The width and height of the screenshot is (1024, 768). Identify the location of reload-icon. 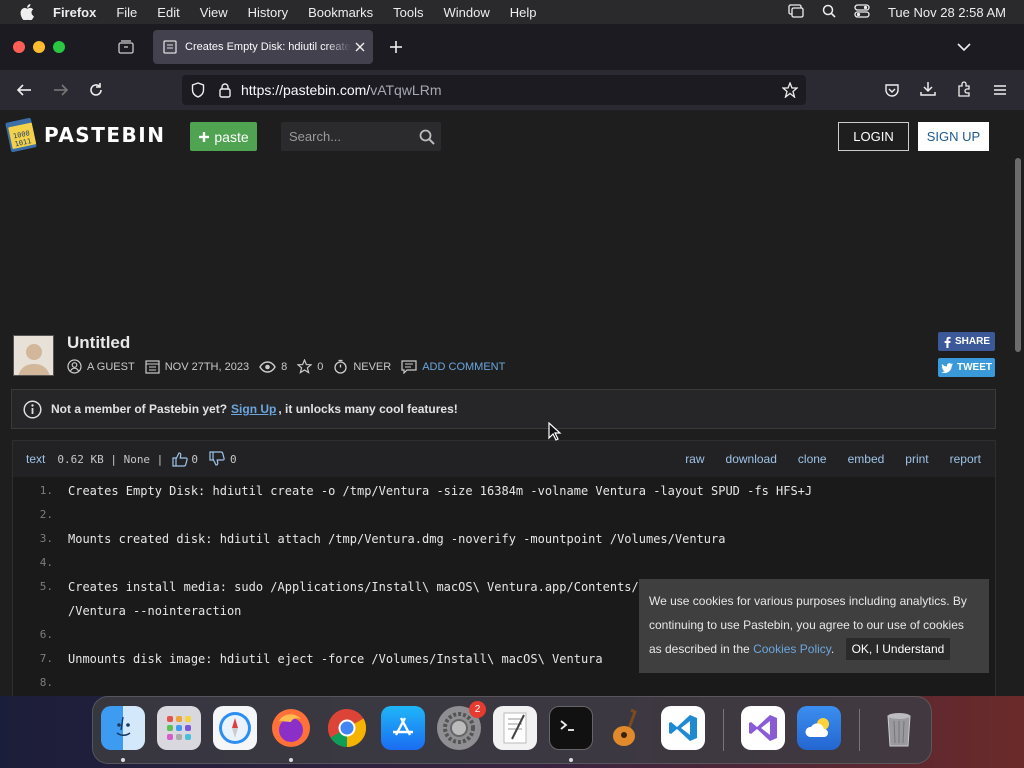
(96, 90).